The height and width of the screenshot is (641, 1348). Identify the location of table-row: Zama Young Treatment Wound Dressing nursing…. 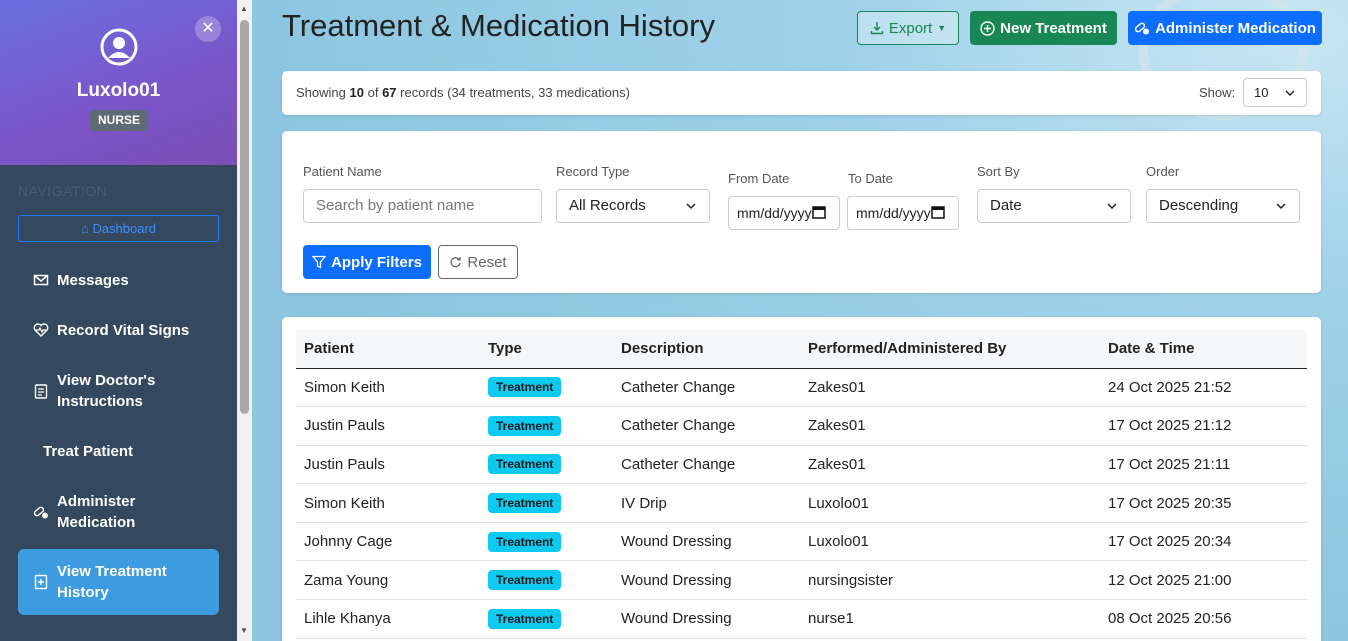
(801, 580).